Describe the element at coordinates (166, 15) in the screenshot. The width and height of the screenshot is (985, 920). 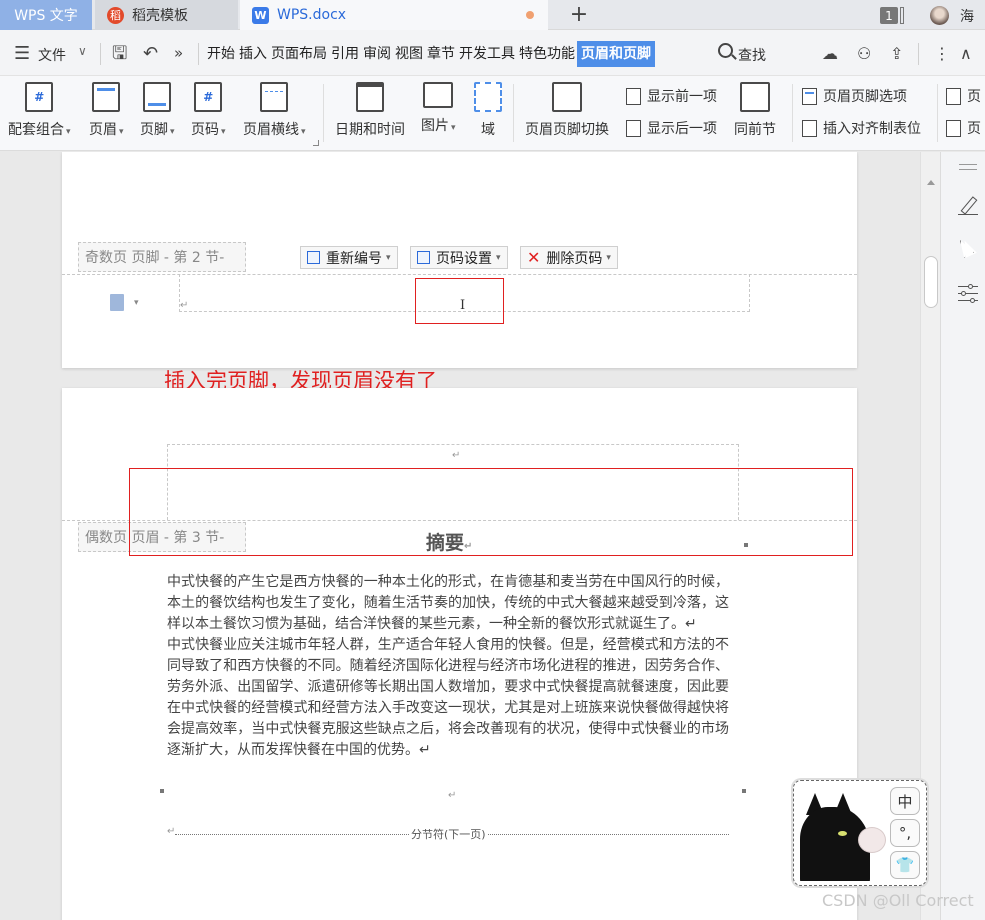
I see `tab-daoke-templates: 稻 稻壳模板` at that location.